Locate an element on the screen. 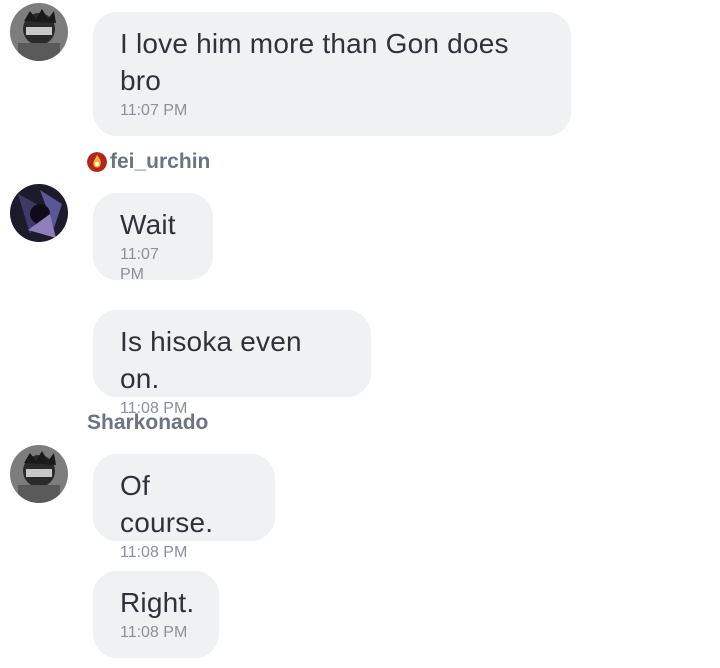  sender-name: Sharkonado is located at coordinates (148, 422).